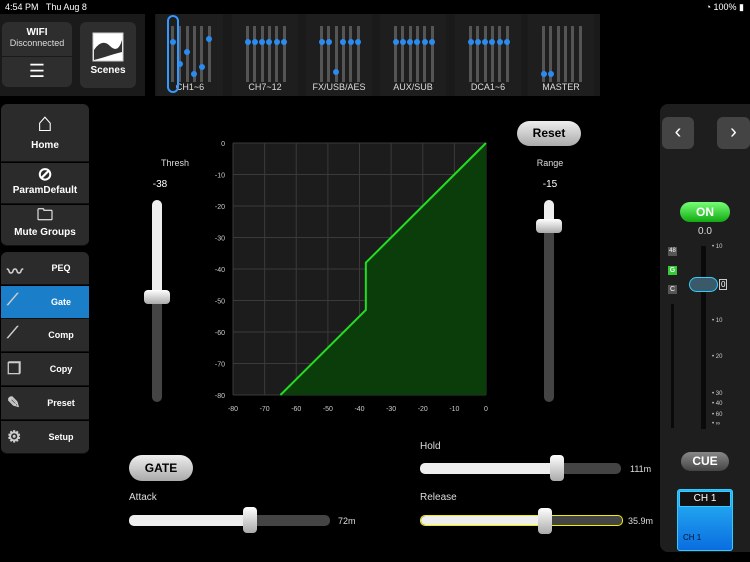 This screenshot has width=750, height=562. I want to click on menu-button: ☰, so click(37, 72).